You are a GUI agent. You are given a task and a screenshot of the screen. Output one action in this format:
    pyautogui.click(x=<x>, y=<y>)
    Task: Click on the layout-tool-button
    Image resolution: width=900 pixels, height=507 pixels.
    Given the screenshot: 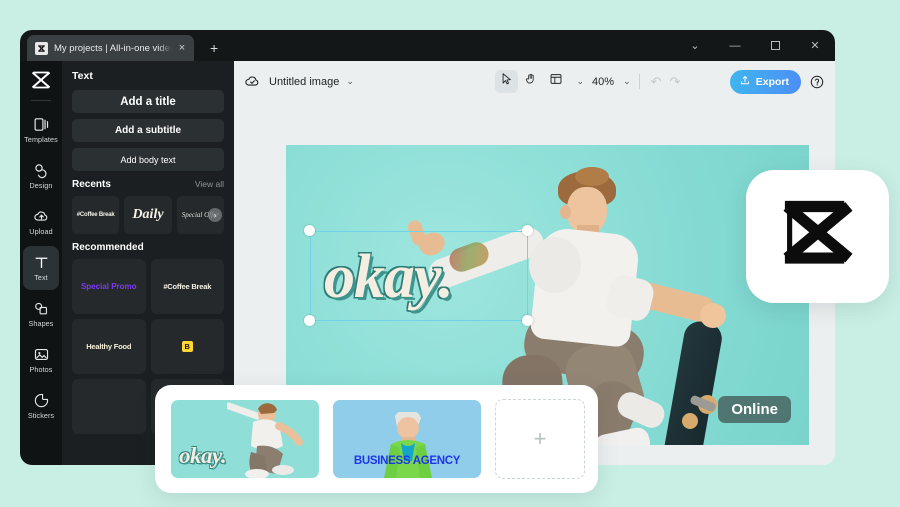 What is the action you would take?
    pyautogui.click(x=556, y=81)
    